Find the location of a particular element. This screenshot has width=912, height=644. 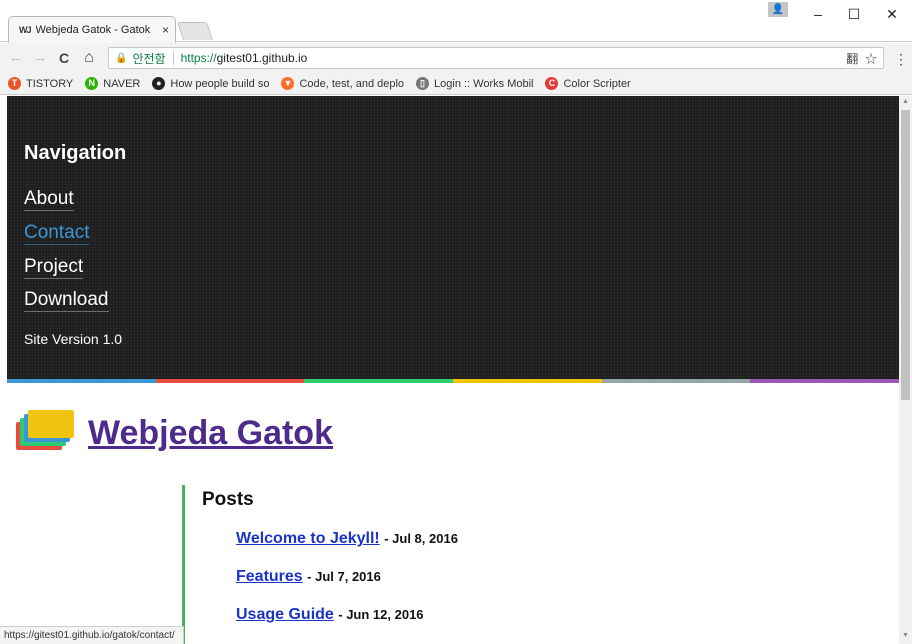

bookmark-item: C Color Scripter is located at coordinates (588, 83).